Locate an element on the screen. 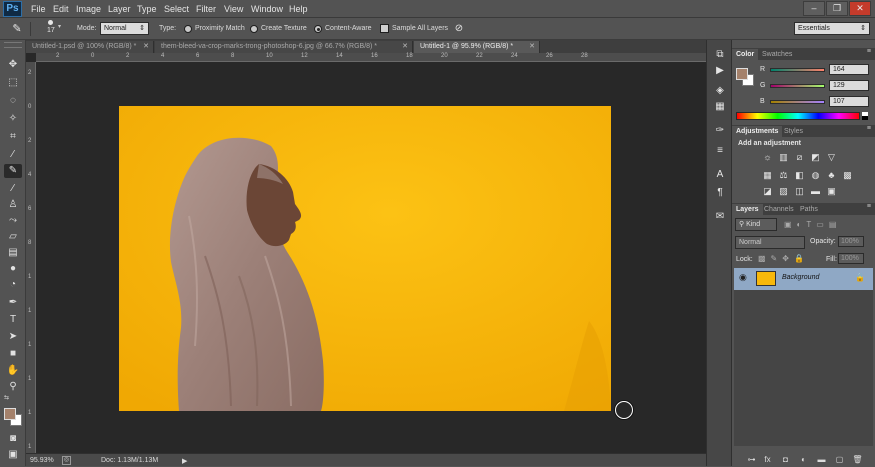  color-lookup-icon: ▩ is located at coordinates (847, 175).